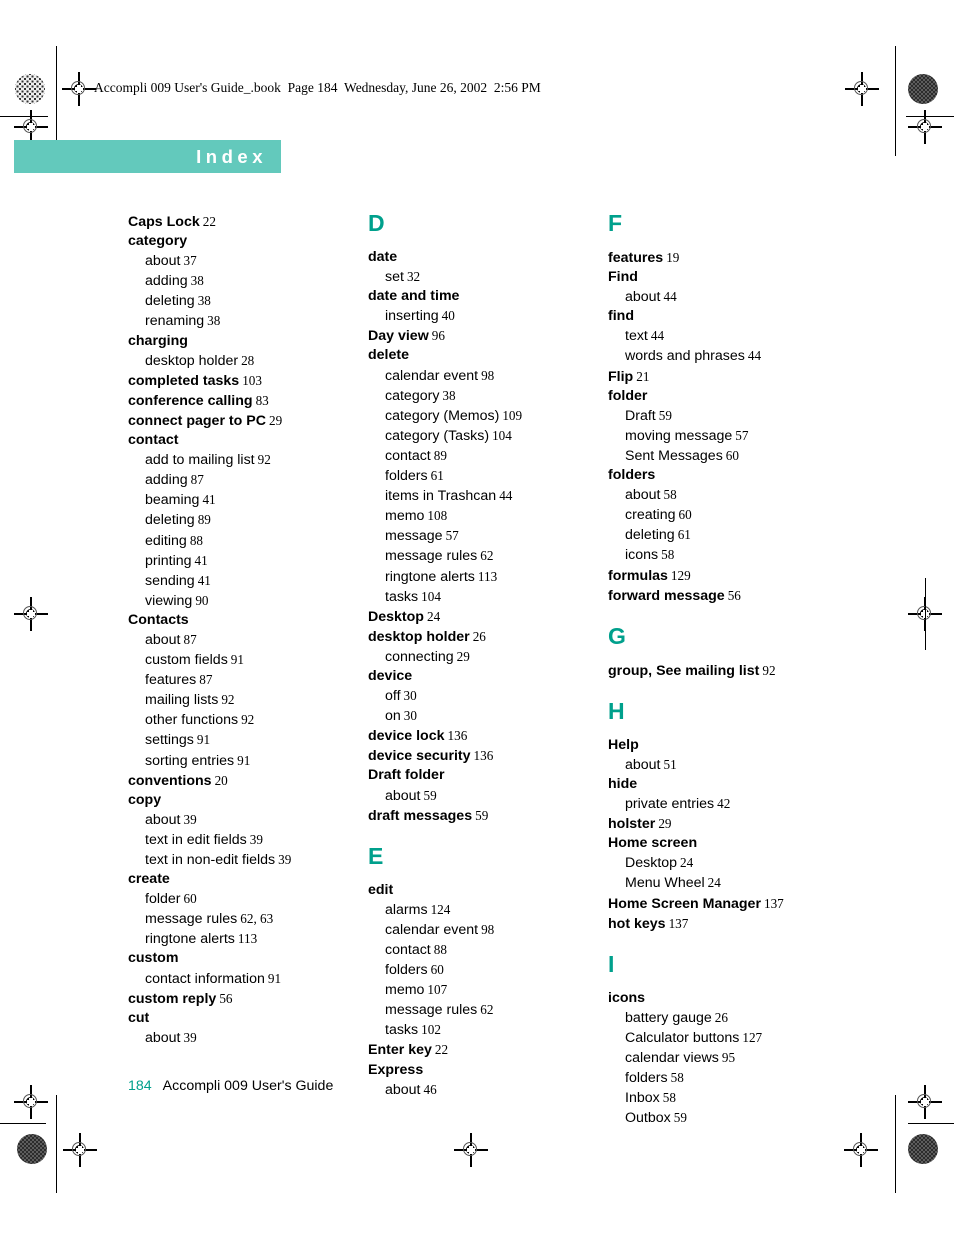 The image size is (954, 1235). I want to click on index-entry-label: find, so click(621, 316).